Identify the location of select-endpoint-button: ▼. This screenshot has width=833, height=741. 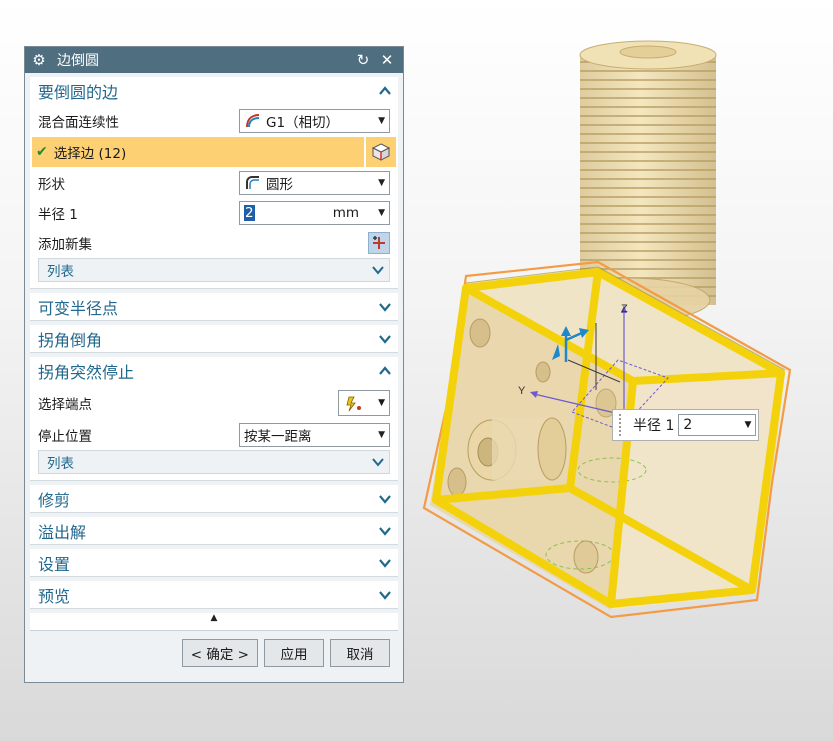
(364, 403).